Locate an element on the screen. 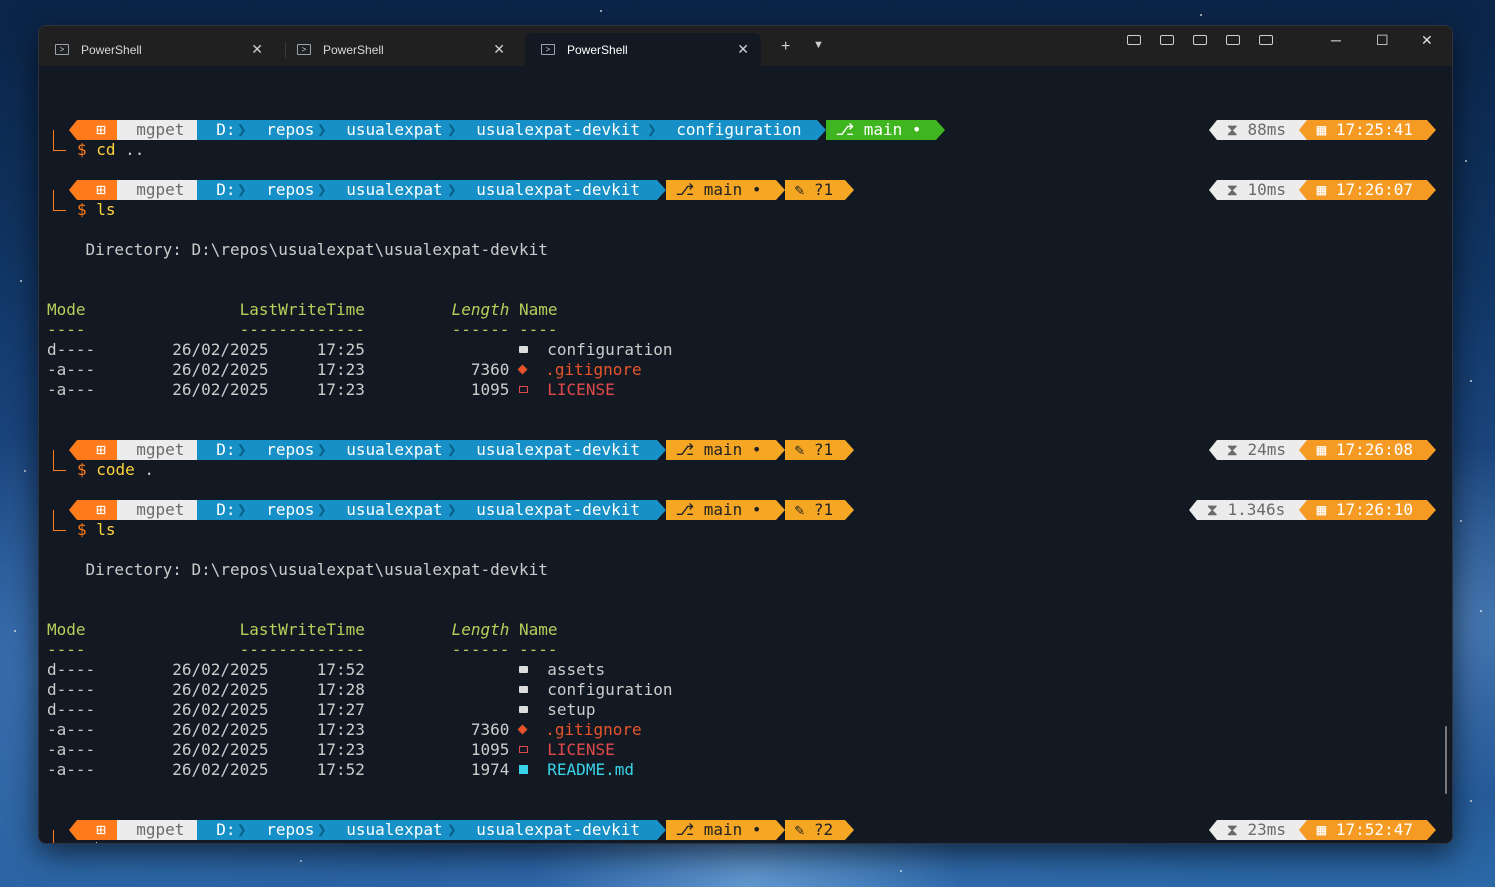 This screenshot has height=887, width=1495. command-text: code is located at coordinates (115, 469).